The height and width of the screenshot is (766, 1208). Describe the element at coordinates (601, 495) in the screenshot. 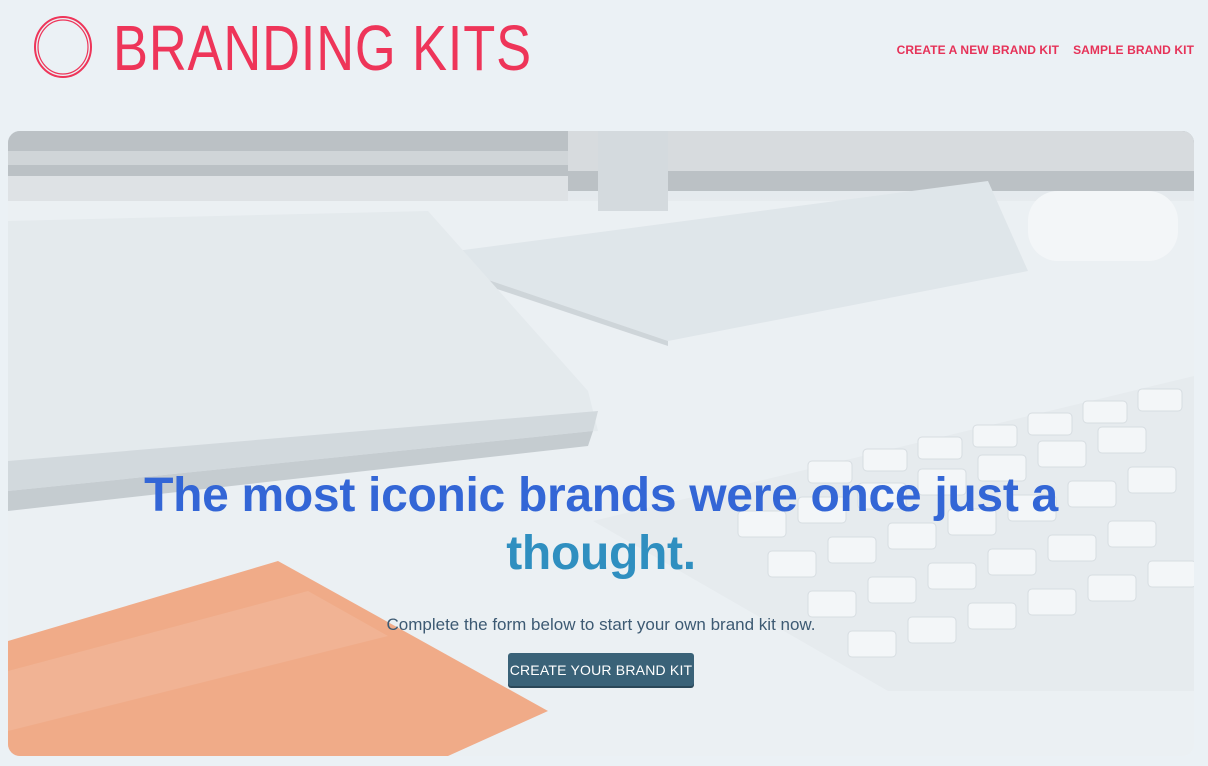

I see `hero-headline-line1: The most iconic brands were once just a` at that location.